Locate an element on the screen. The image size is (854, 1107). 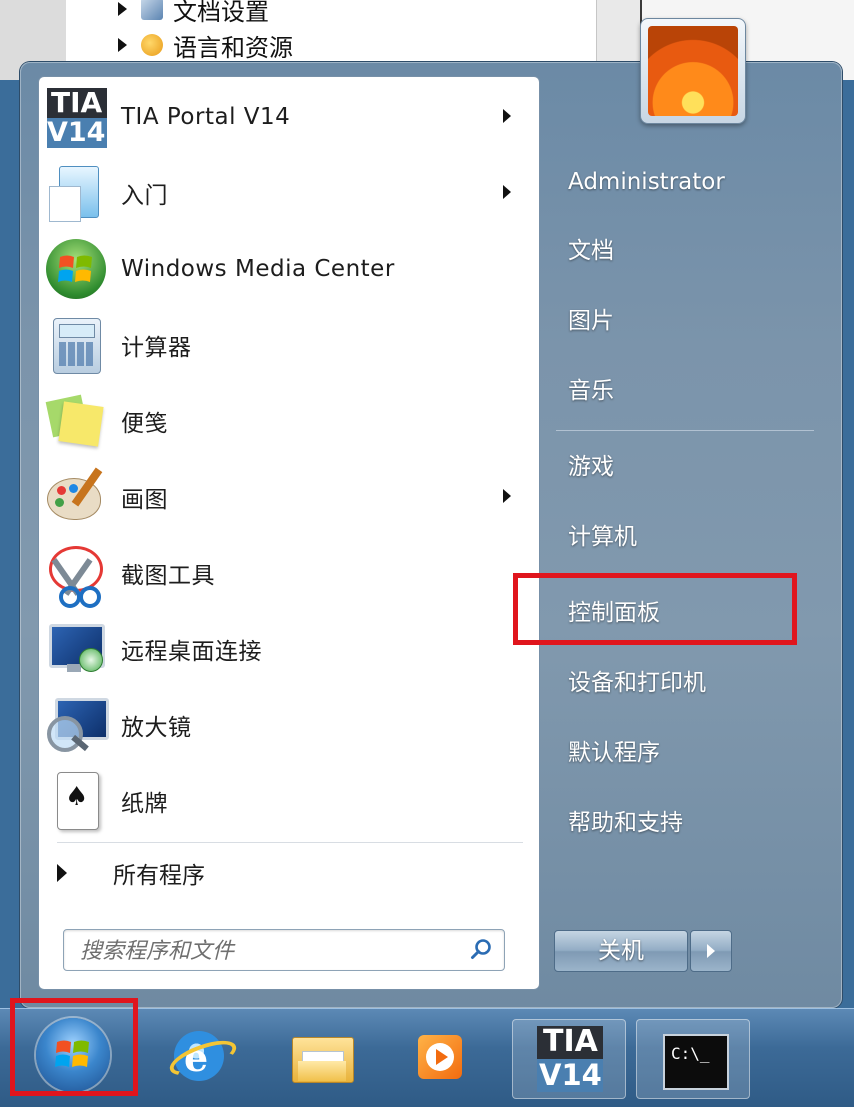
start-button-highlight-box is located at coordinates (74, 1047).